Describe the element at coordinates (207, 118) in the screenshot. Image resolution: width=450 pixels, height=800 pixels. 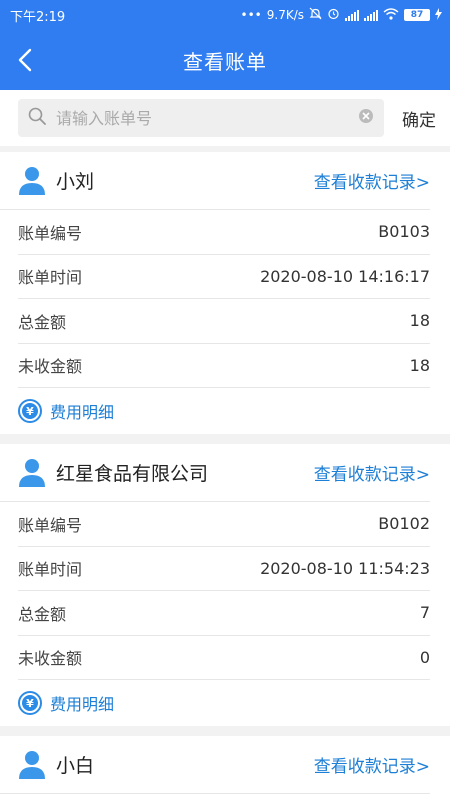
I see `search-input` at that location.